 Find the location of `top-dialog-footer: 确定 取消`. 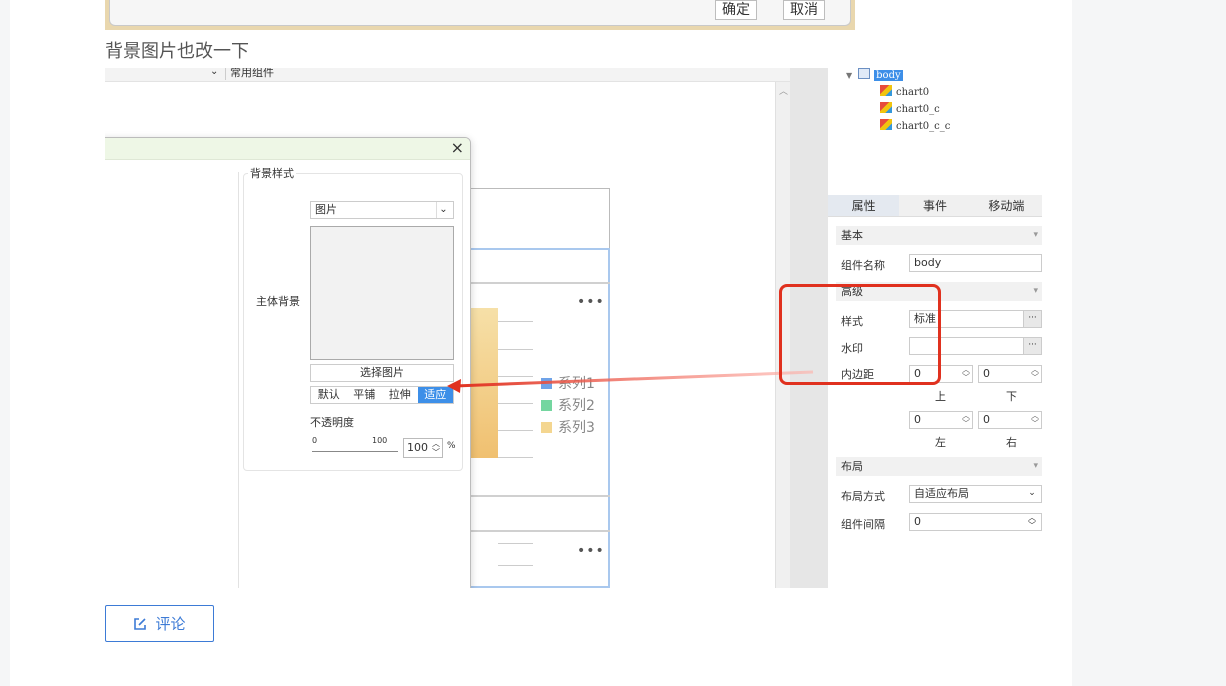

top-dialog-footer: 确定 取消 is located at coordinates (480, 13).